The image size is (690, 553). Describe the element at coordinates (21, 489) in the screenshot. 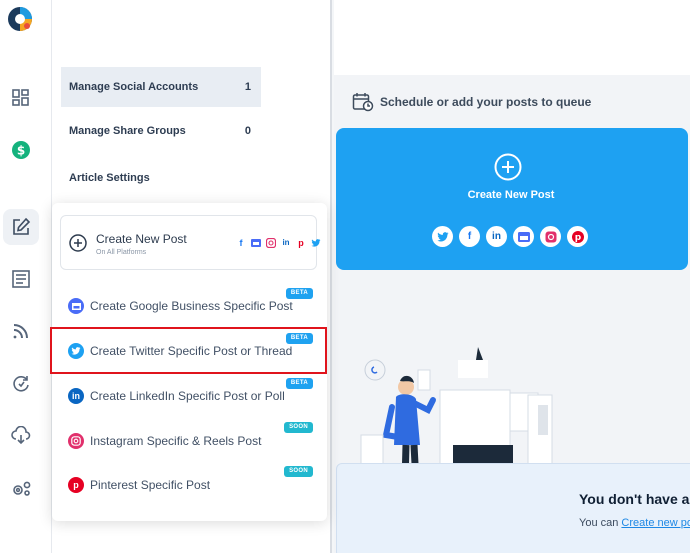

I see `settings-icon` at that location.